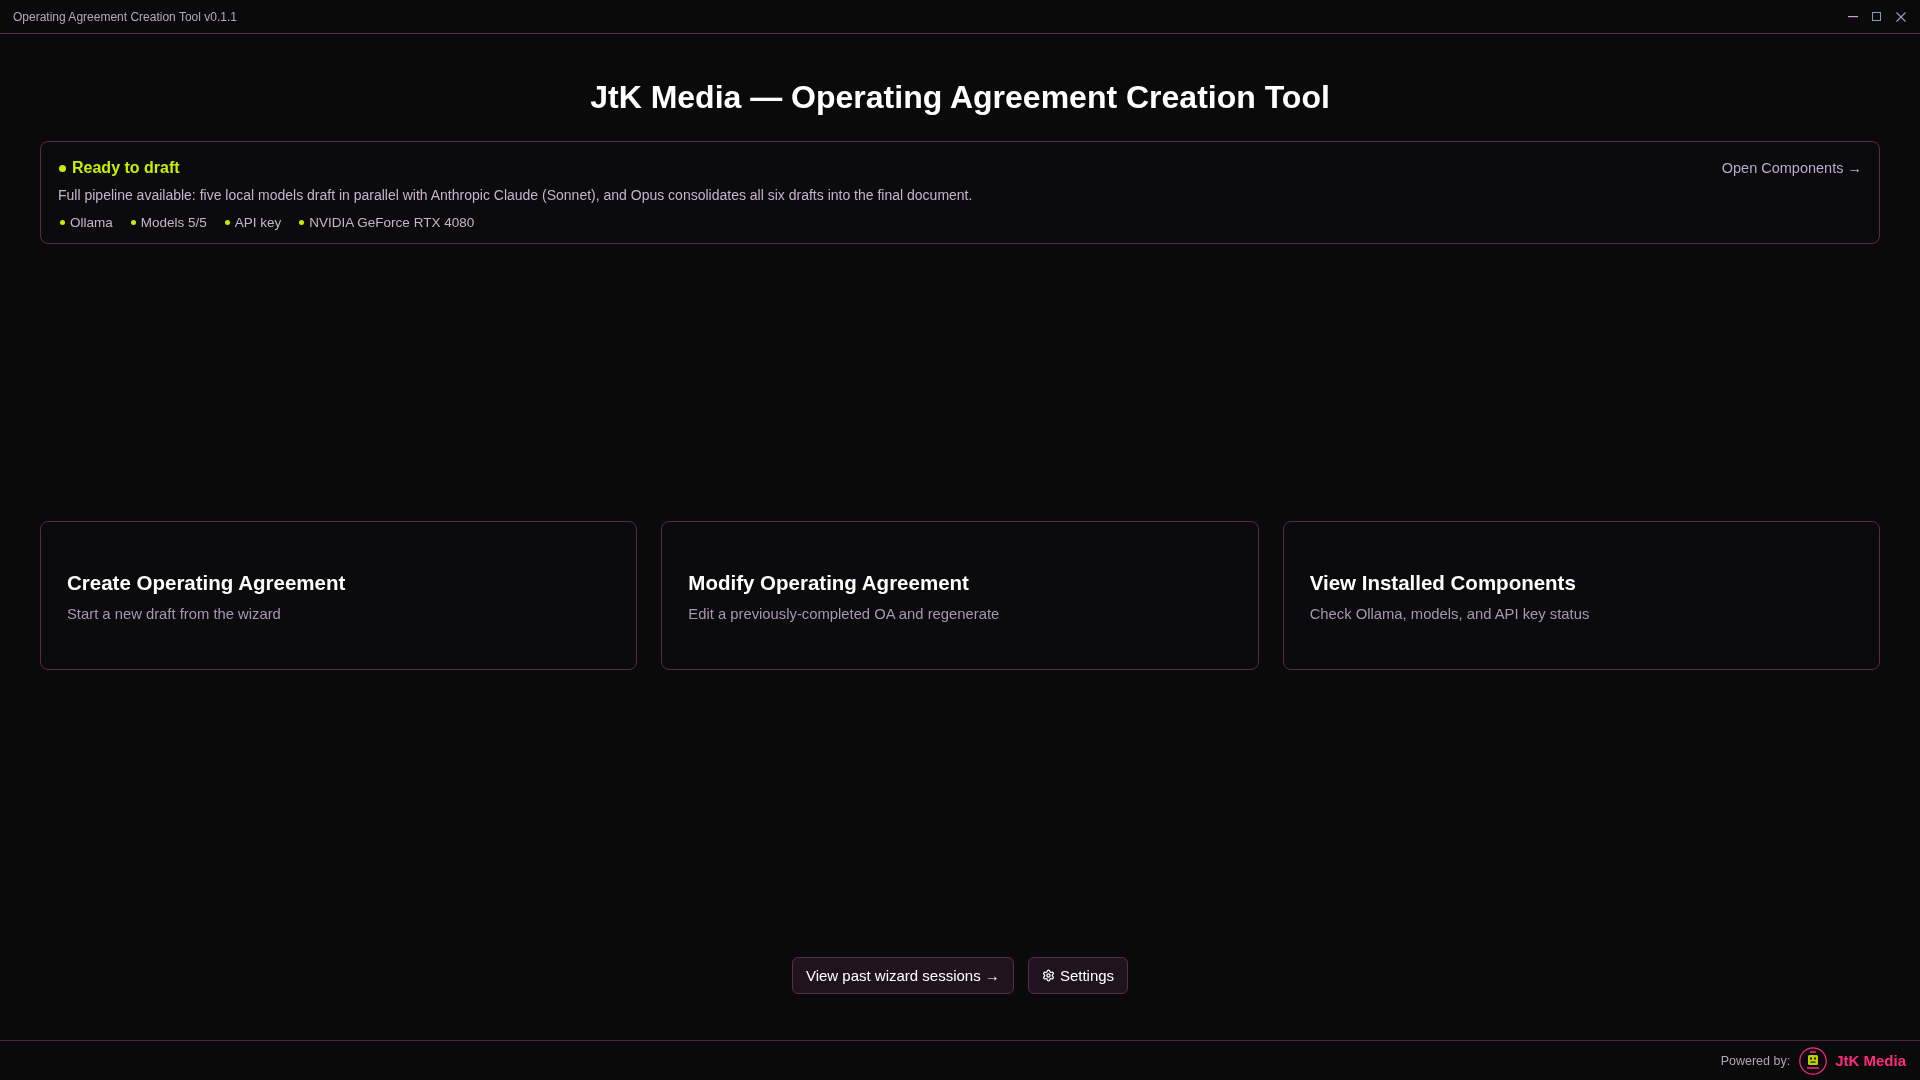 The image size is (1920, 1080). What do you see at coordinates (1876, 16) in the screenshot?
I see `maximize-icon` at bounding box center [1876, 16].